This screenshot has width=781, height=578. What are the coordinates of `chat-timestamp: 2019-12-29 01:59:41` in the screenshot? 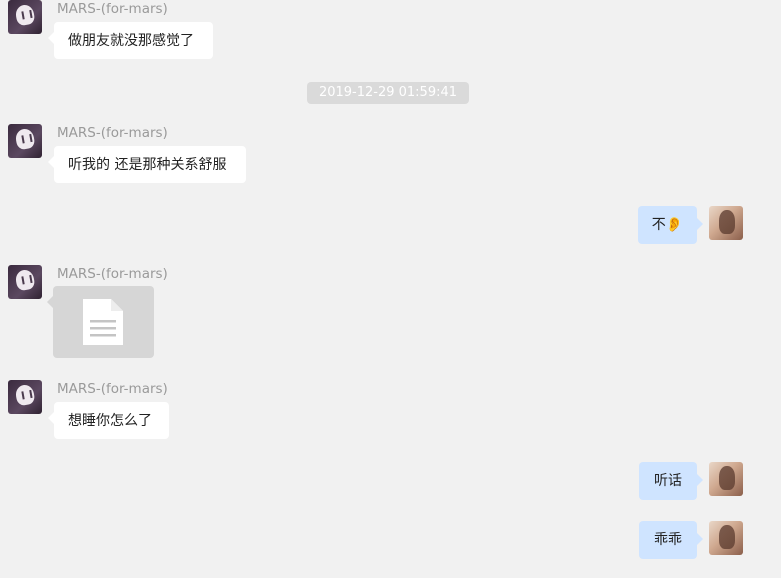 It's located at (388, 93).